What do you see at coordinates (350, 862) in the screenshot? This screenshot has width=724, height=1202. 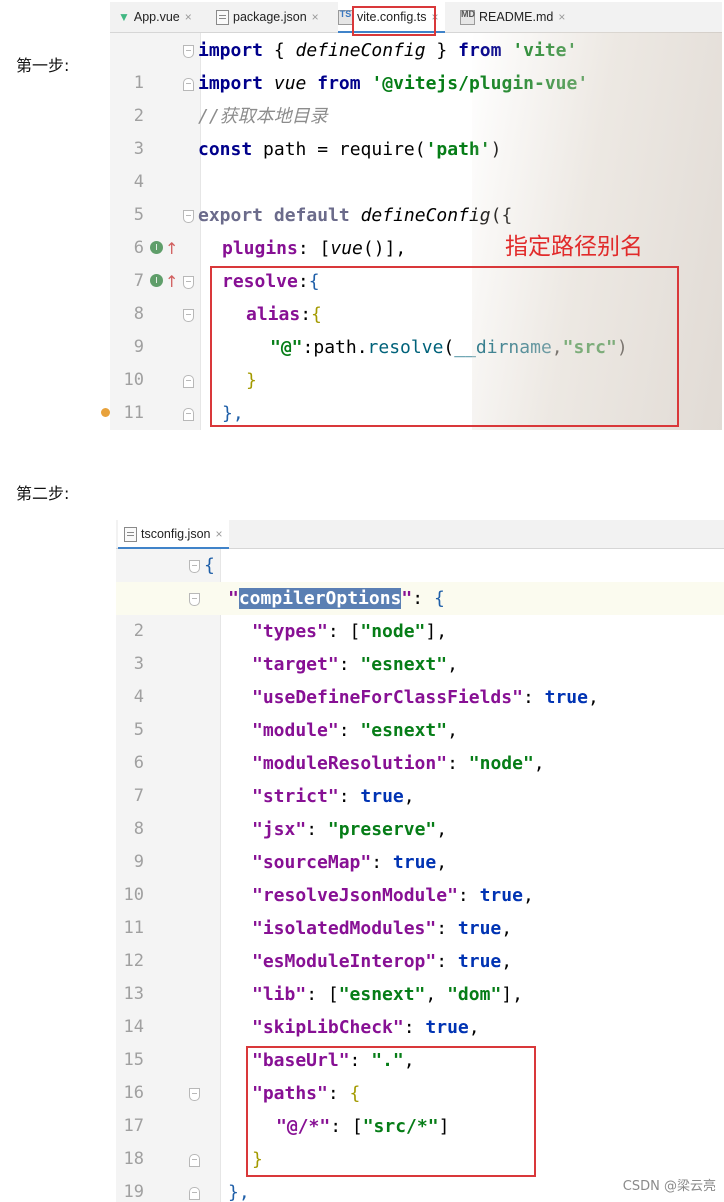 I see `code-text: "sourceMap": true,` at bounding box center [350, 862].